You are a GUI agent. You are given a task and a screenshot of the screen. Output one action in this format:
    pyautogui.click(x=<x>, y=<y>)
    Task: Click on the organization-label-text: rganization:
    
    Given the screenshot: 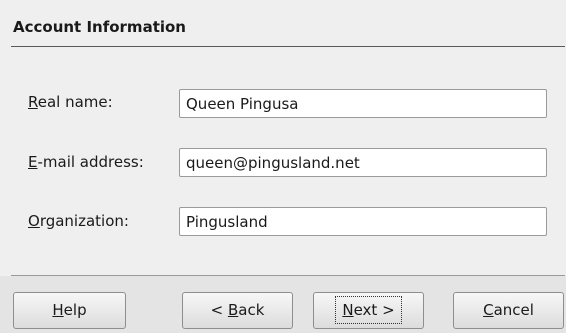 What is the action you would take?
    pyautogui.click(x=84, y=221)
    